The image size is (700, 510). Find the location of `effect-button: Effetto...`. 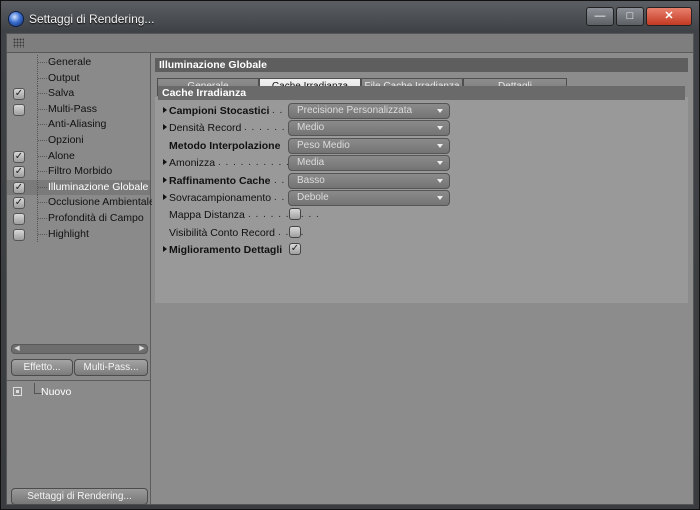

effect-button: Effetto... is located at coordinates (42, 367).